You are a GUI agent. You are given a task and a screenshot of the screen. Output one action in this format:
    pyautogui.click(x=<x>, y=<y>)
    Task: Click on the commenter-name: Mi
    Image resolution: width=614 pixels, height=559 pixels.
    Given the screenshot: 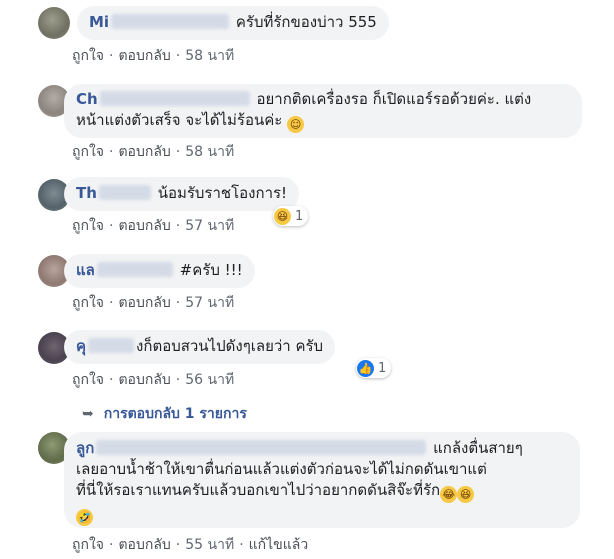 What is the action you would take?
    pyautogui.click(x=99, y=22)
    